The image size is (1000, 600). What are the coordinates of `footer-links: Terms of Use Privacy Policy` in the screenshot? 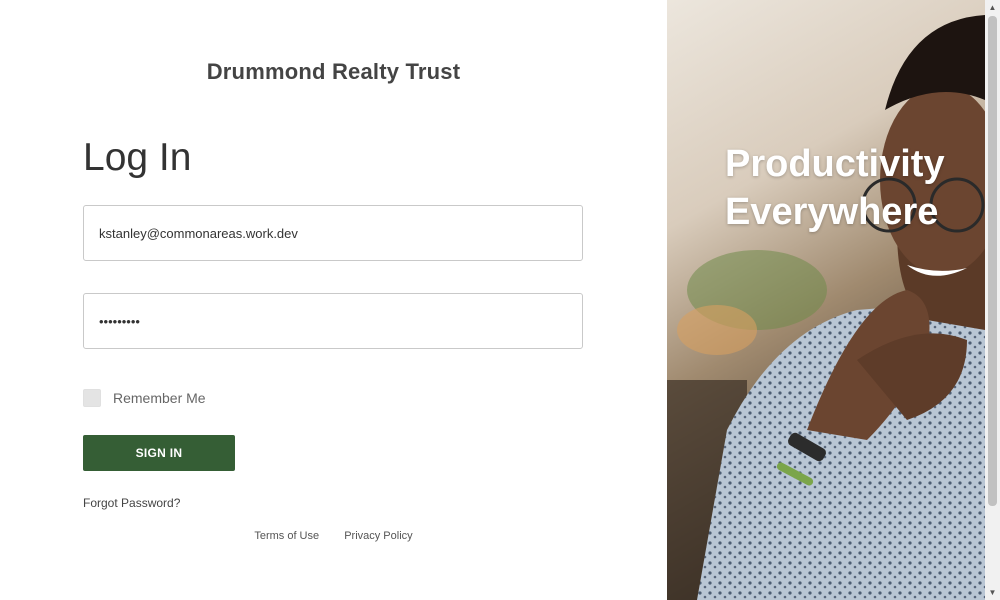 It's located at (333, 536).